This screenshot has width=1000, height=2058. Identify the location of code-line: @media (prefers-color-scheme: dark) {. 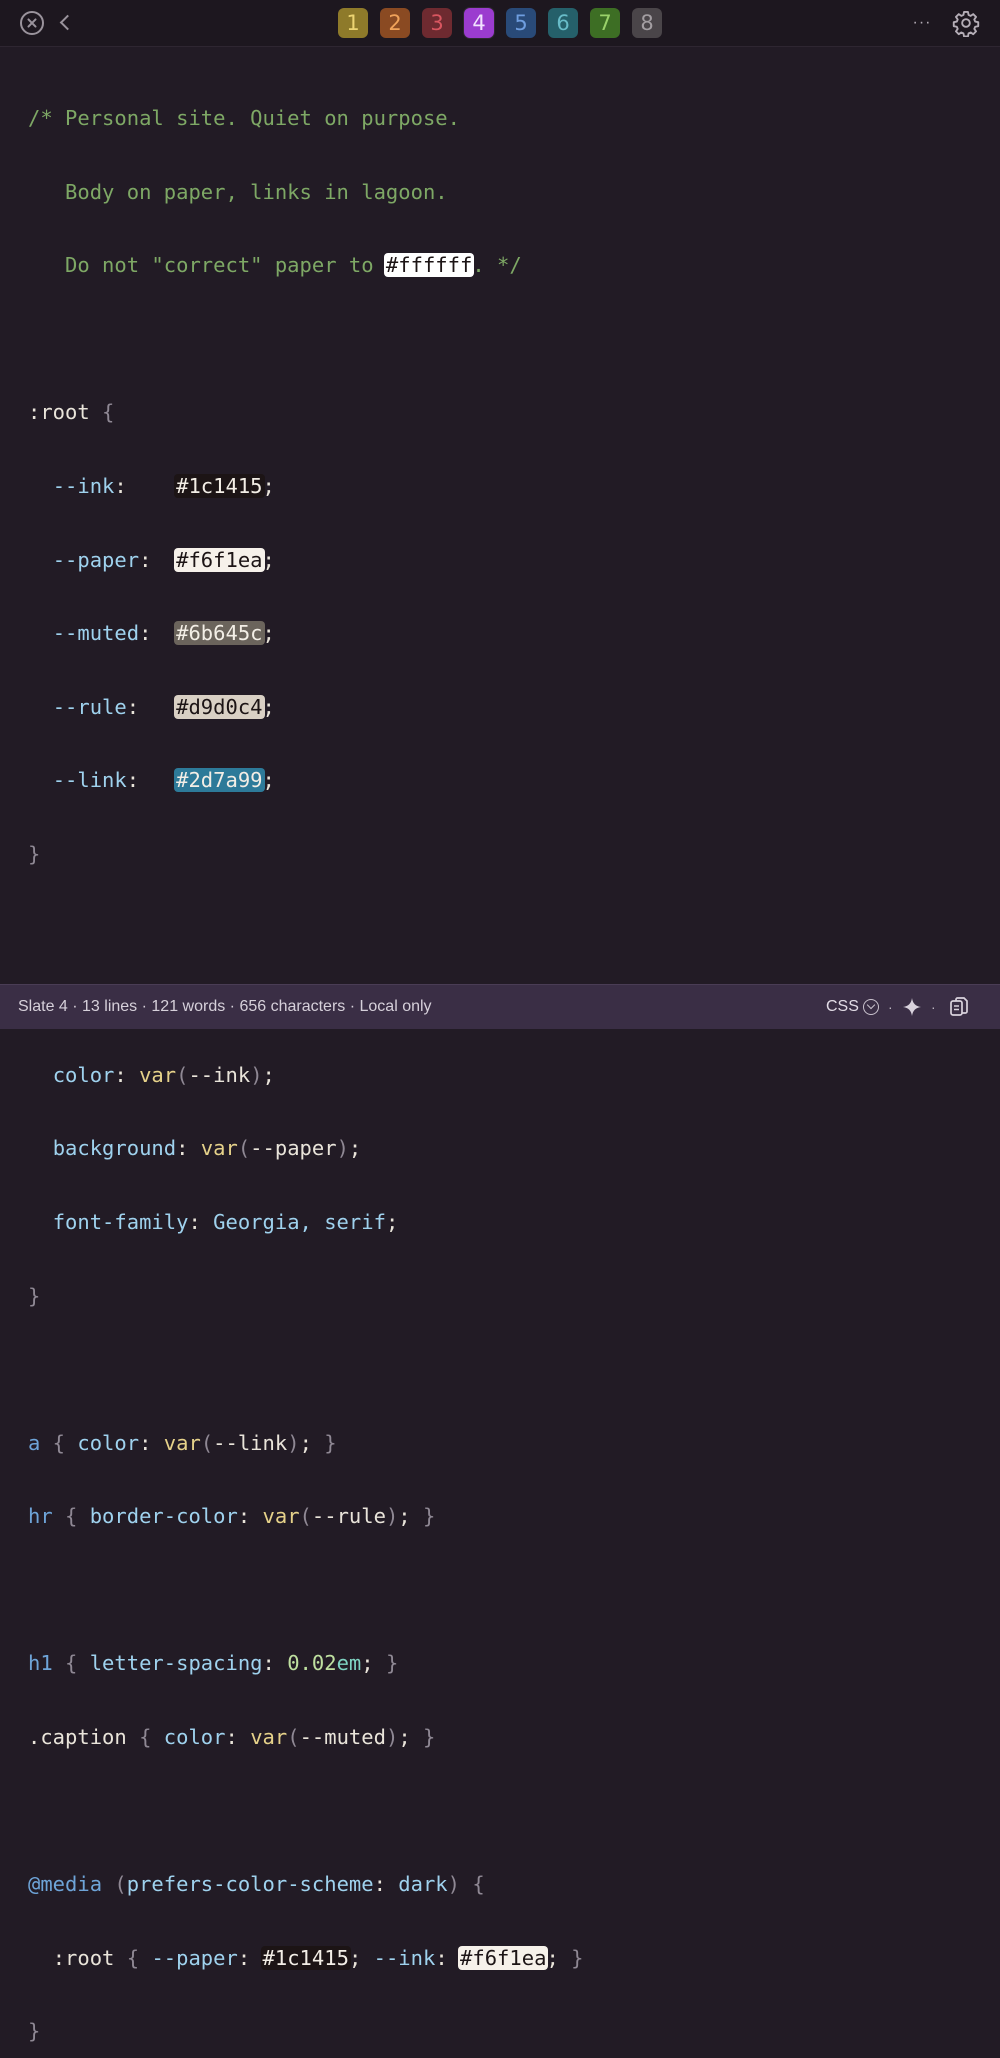
(256, 1884).